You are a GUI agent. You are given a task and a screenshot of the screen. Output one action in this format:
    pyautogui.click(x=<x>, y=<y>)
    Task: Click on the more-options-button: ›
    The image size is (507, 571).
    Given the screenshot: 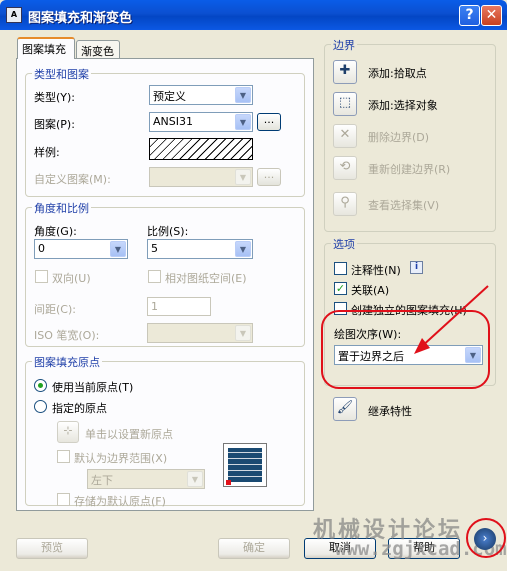 What is the action you would take?
    pyautogui.click(x=485, y=539)
    